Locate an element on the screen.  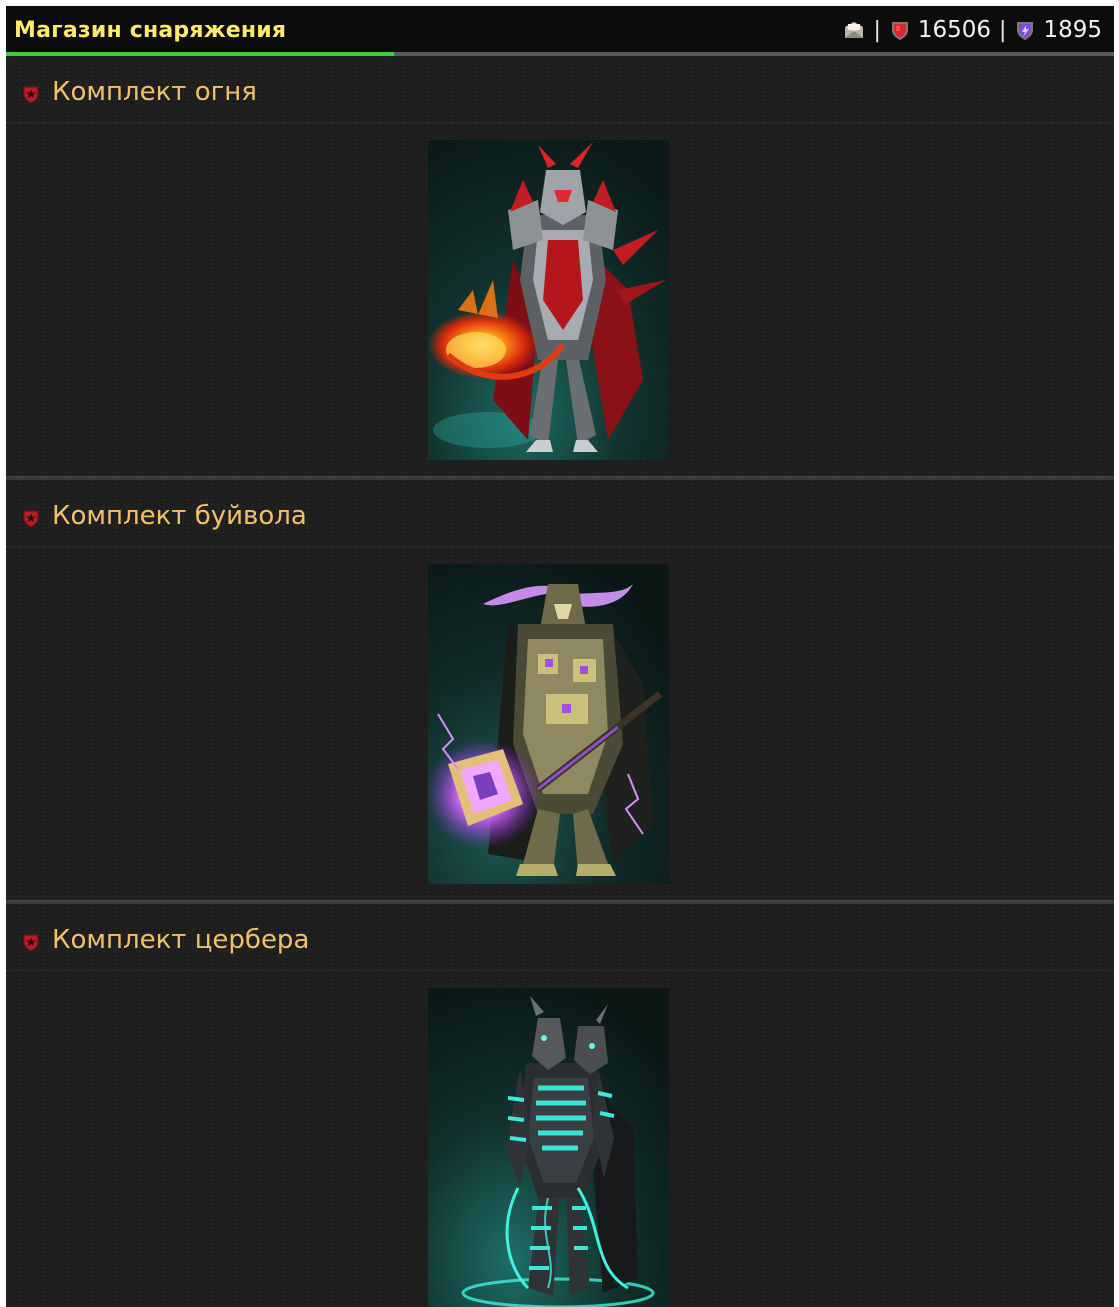
set-title: Комплект цербера is located at coordinates (180, 940).